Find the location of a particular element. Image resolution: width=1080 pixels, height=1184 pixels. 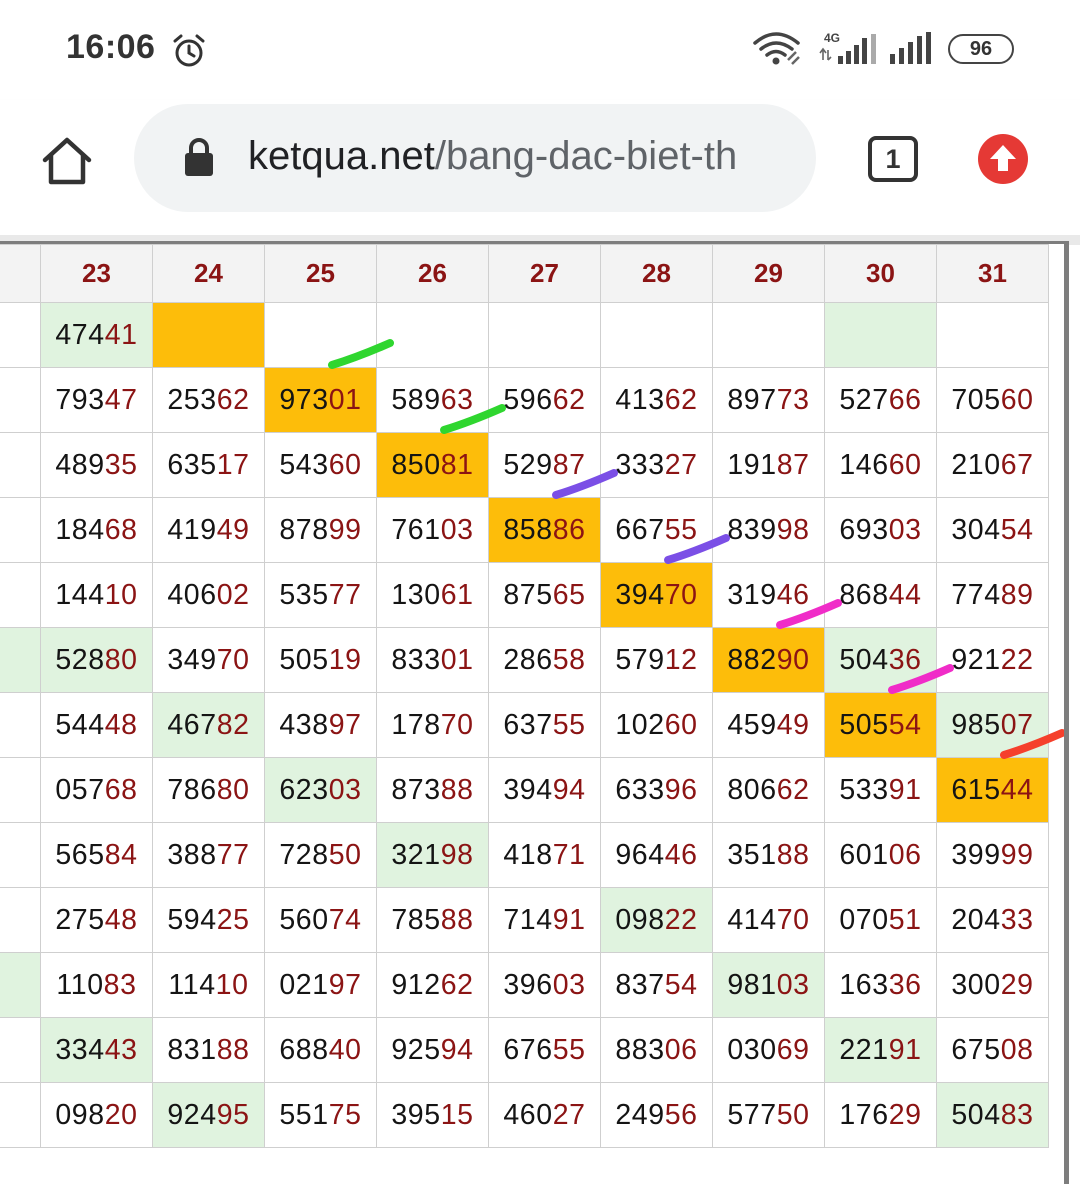

result-cell: 69303 is located at coordinates (880, 530).